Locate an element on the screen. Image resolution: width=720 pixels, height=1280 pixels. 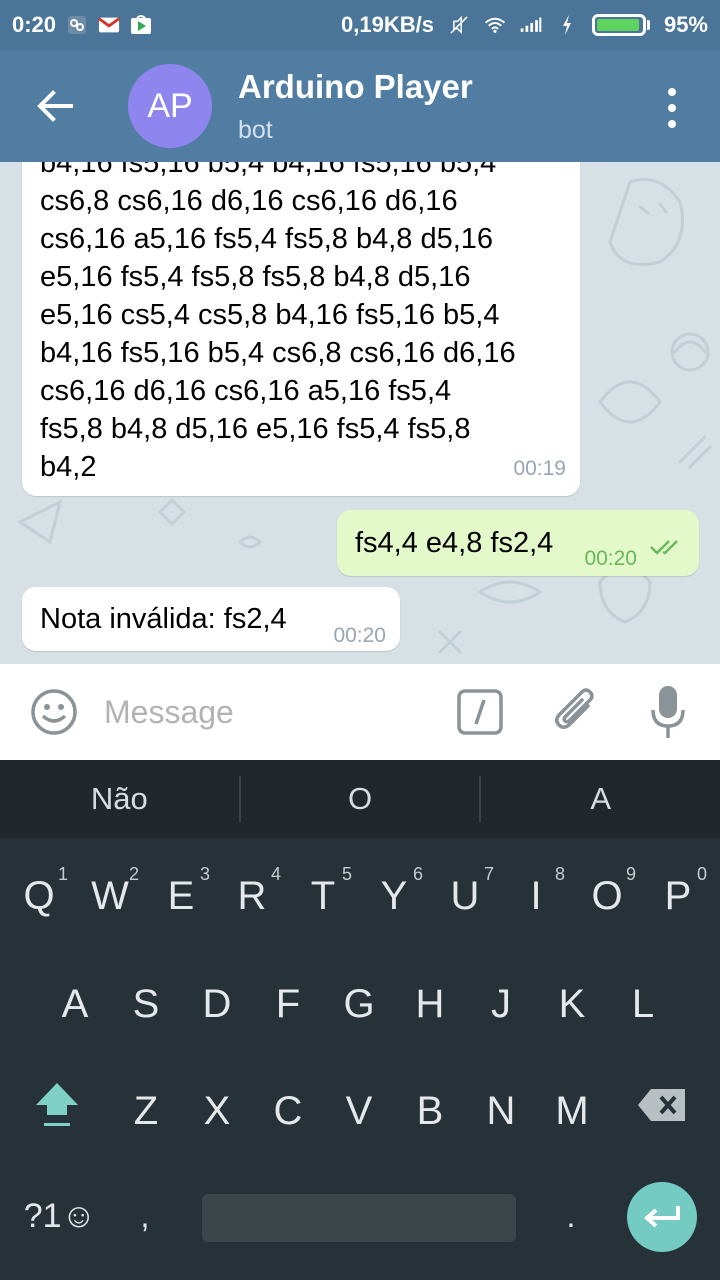
wifi-icon is located at coordinates (495, 25).